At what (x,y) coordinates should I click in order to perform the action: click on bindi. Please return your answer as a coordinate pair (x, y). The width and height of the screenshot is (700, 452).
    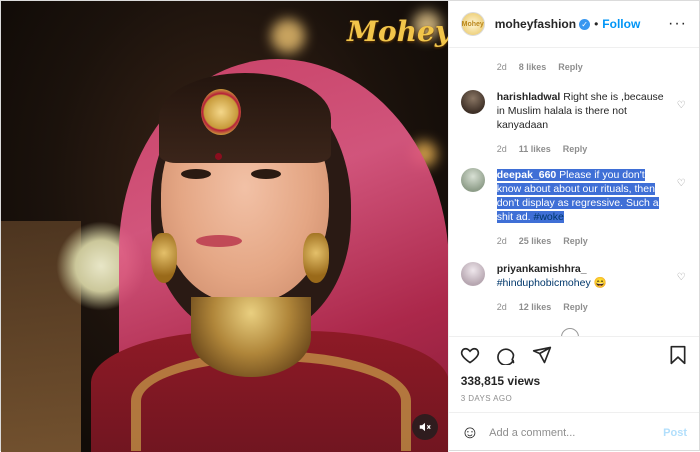
    Looking at the image, I should click on (218, 156).